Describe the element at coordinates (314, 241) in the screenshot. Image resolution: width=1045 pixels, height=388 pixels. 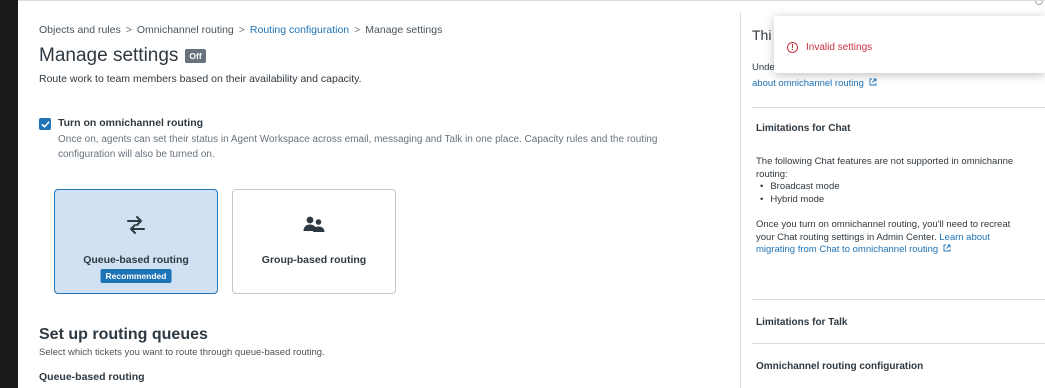
I see `group-based-routing-tile: Group-based routing` at that location.